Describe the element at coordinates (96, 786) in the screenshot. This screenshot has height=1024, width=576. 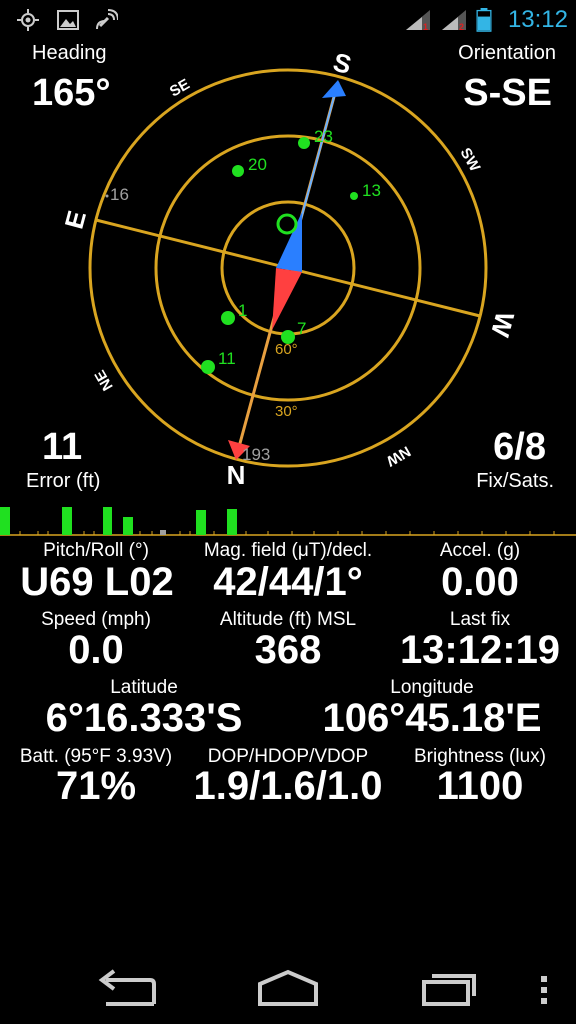
I see `battery-value: 71%` at that location.